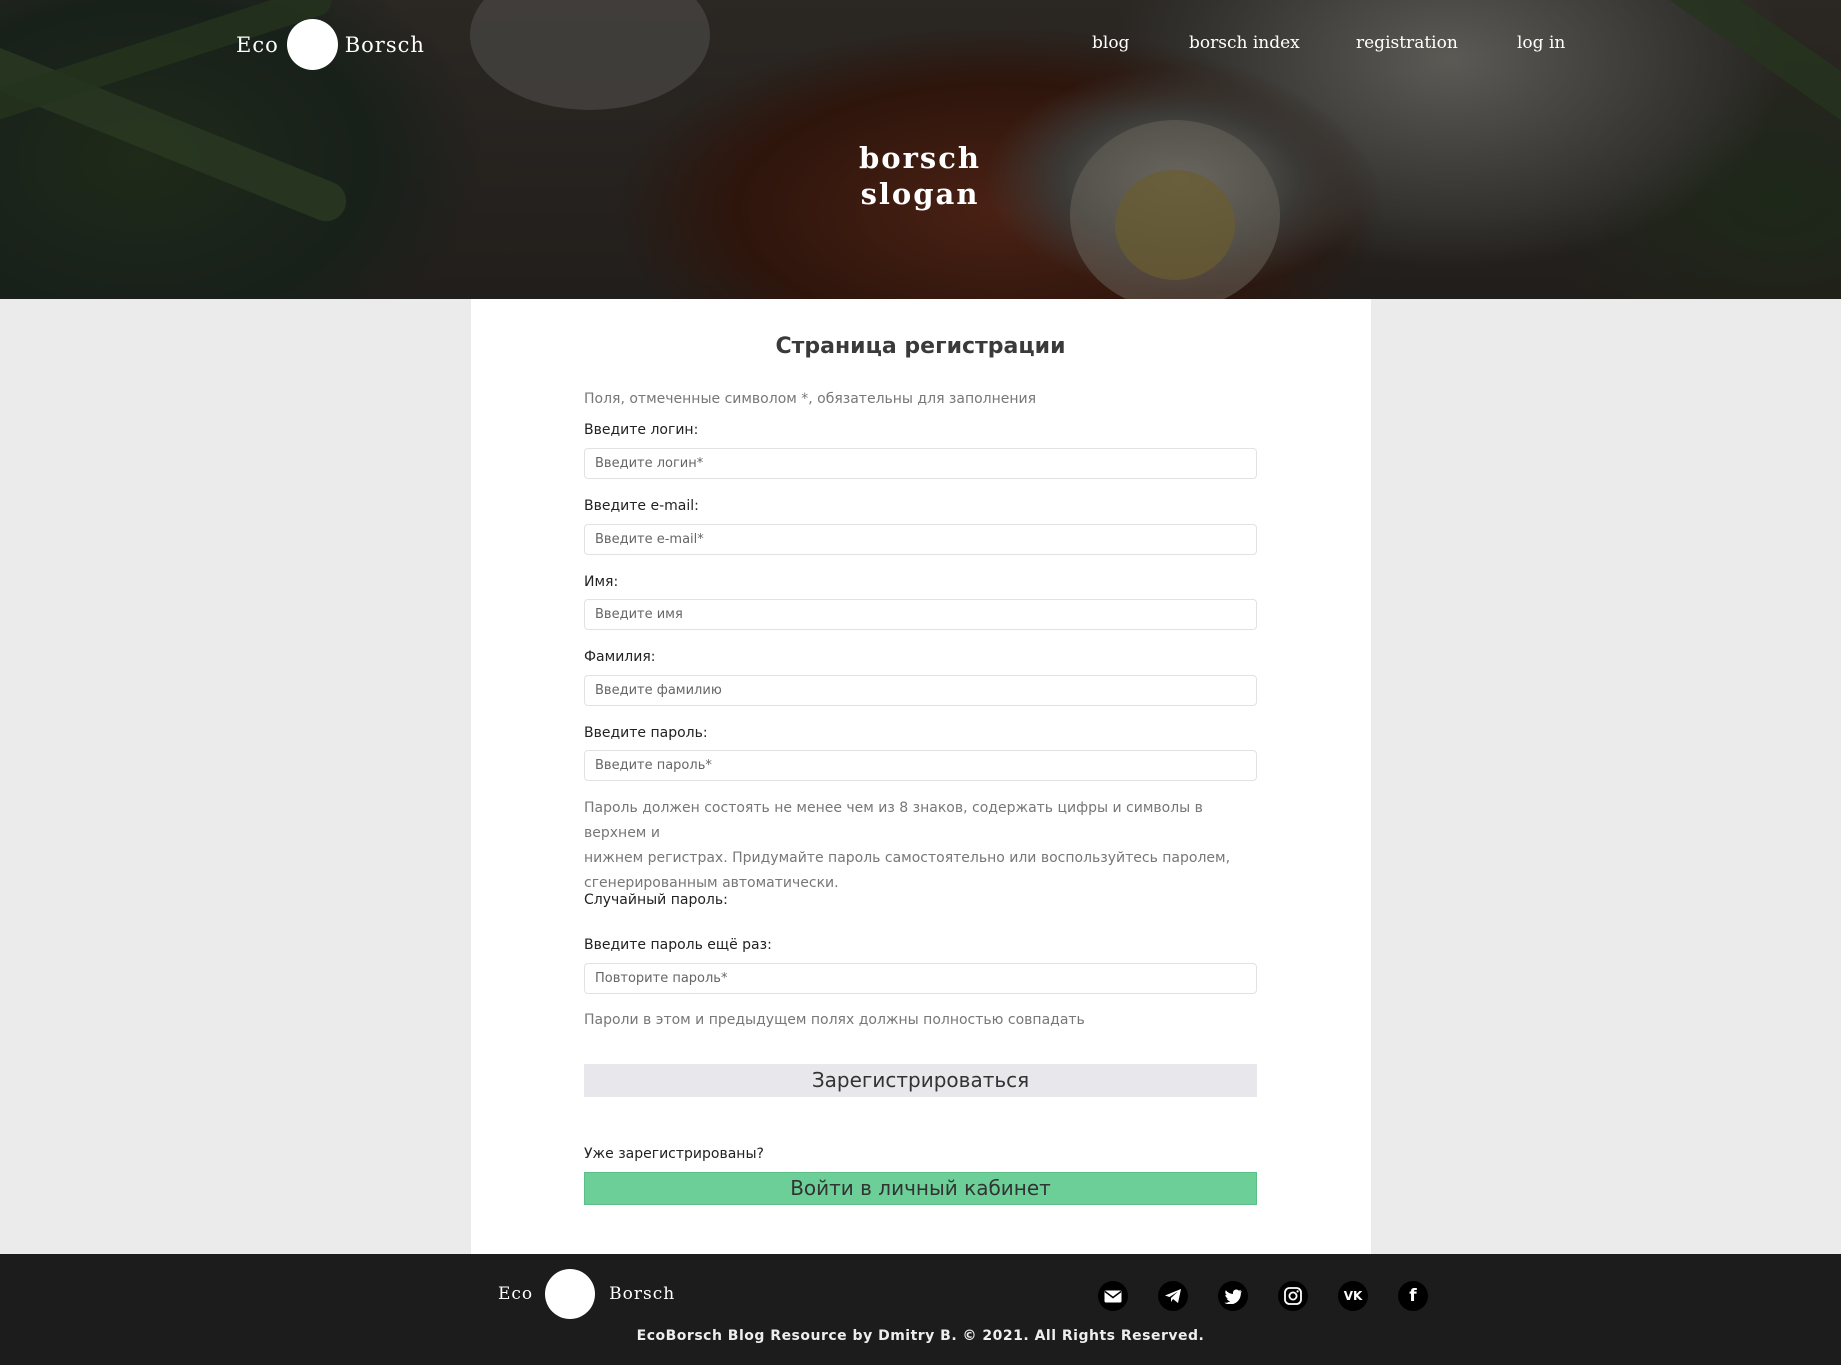 The image size is (1841, 1365). I want to click on password-label: Введите пароль:, so click(646, 733).